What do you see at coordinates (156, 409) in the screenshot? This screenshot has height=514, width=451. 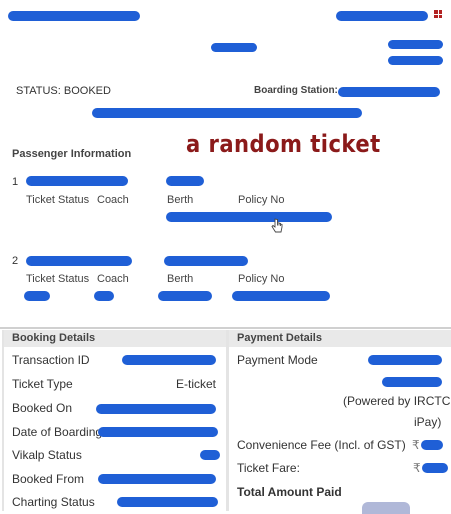 I see `redacted-booked-on` at bounding box center [156, 409].